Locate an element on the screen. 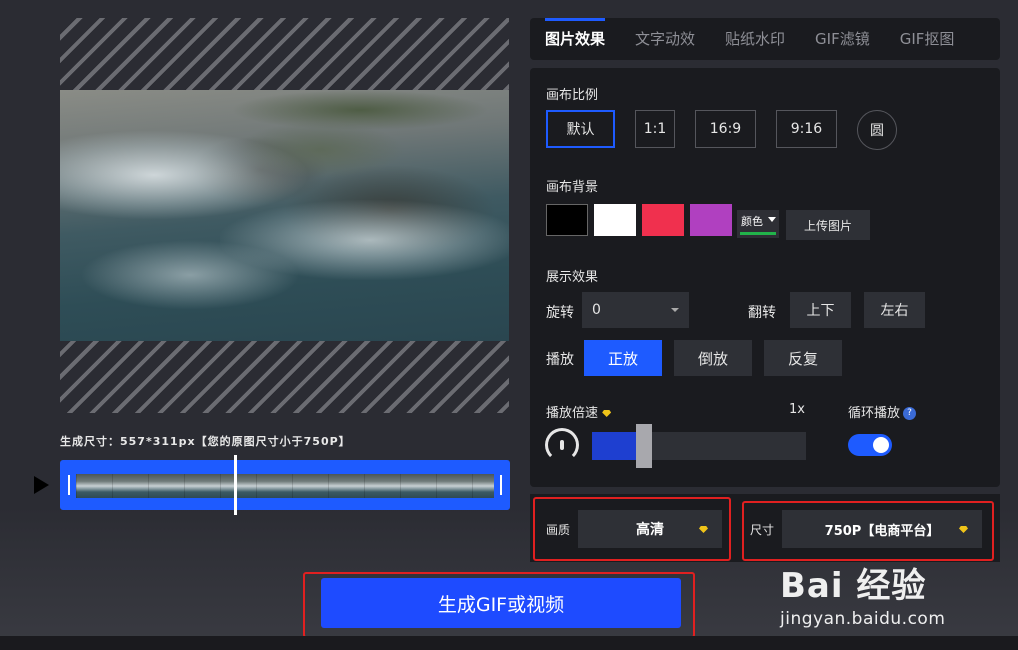  swatch-black is located at coordinates (567, 220).